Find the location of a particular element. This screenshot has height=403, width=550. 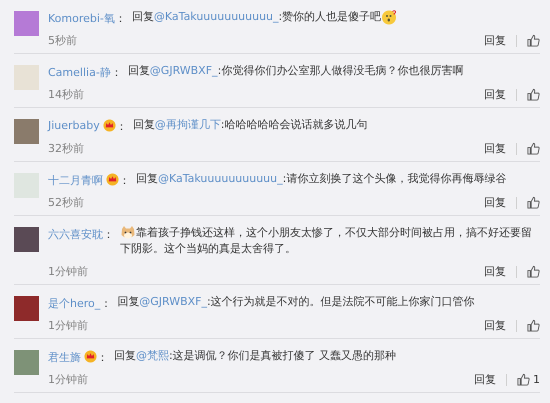

mention-link: @再拘谨几下 is located at coordinates (187, 124).